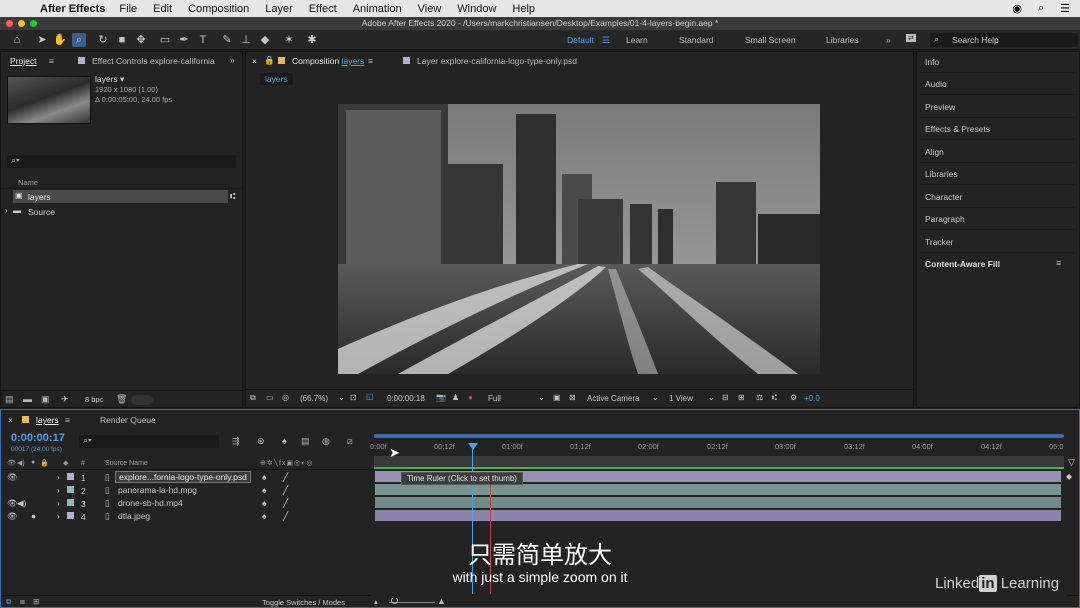 This screenshot has width=1080, height=608. I want to click on home-icon: ⌂, so click(17, 40).